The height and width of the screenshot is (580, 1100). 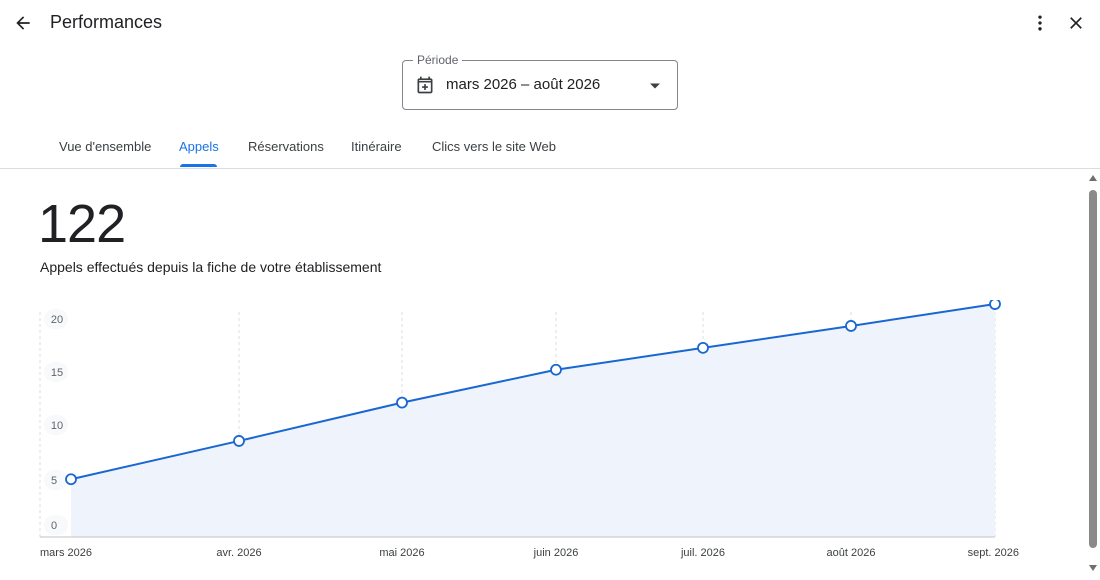 What do you see at coordinates (494, 146) in the screenshot?
I see `tab-website-clicks: Clics vers le site Web` at bounding box center [494, 146].